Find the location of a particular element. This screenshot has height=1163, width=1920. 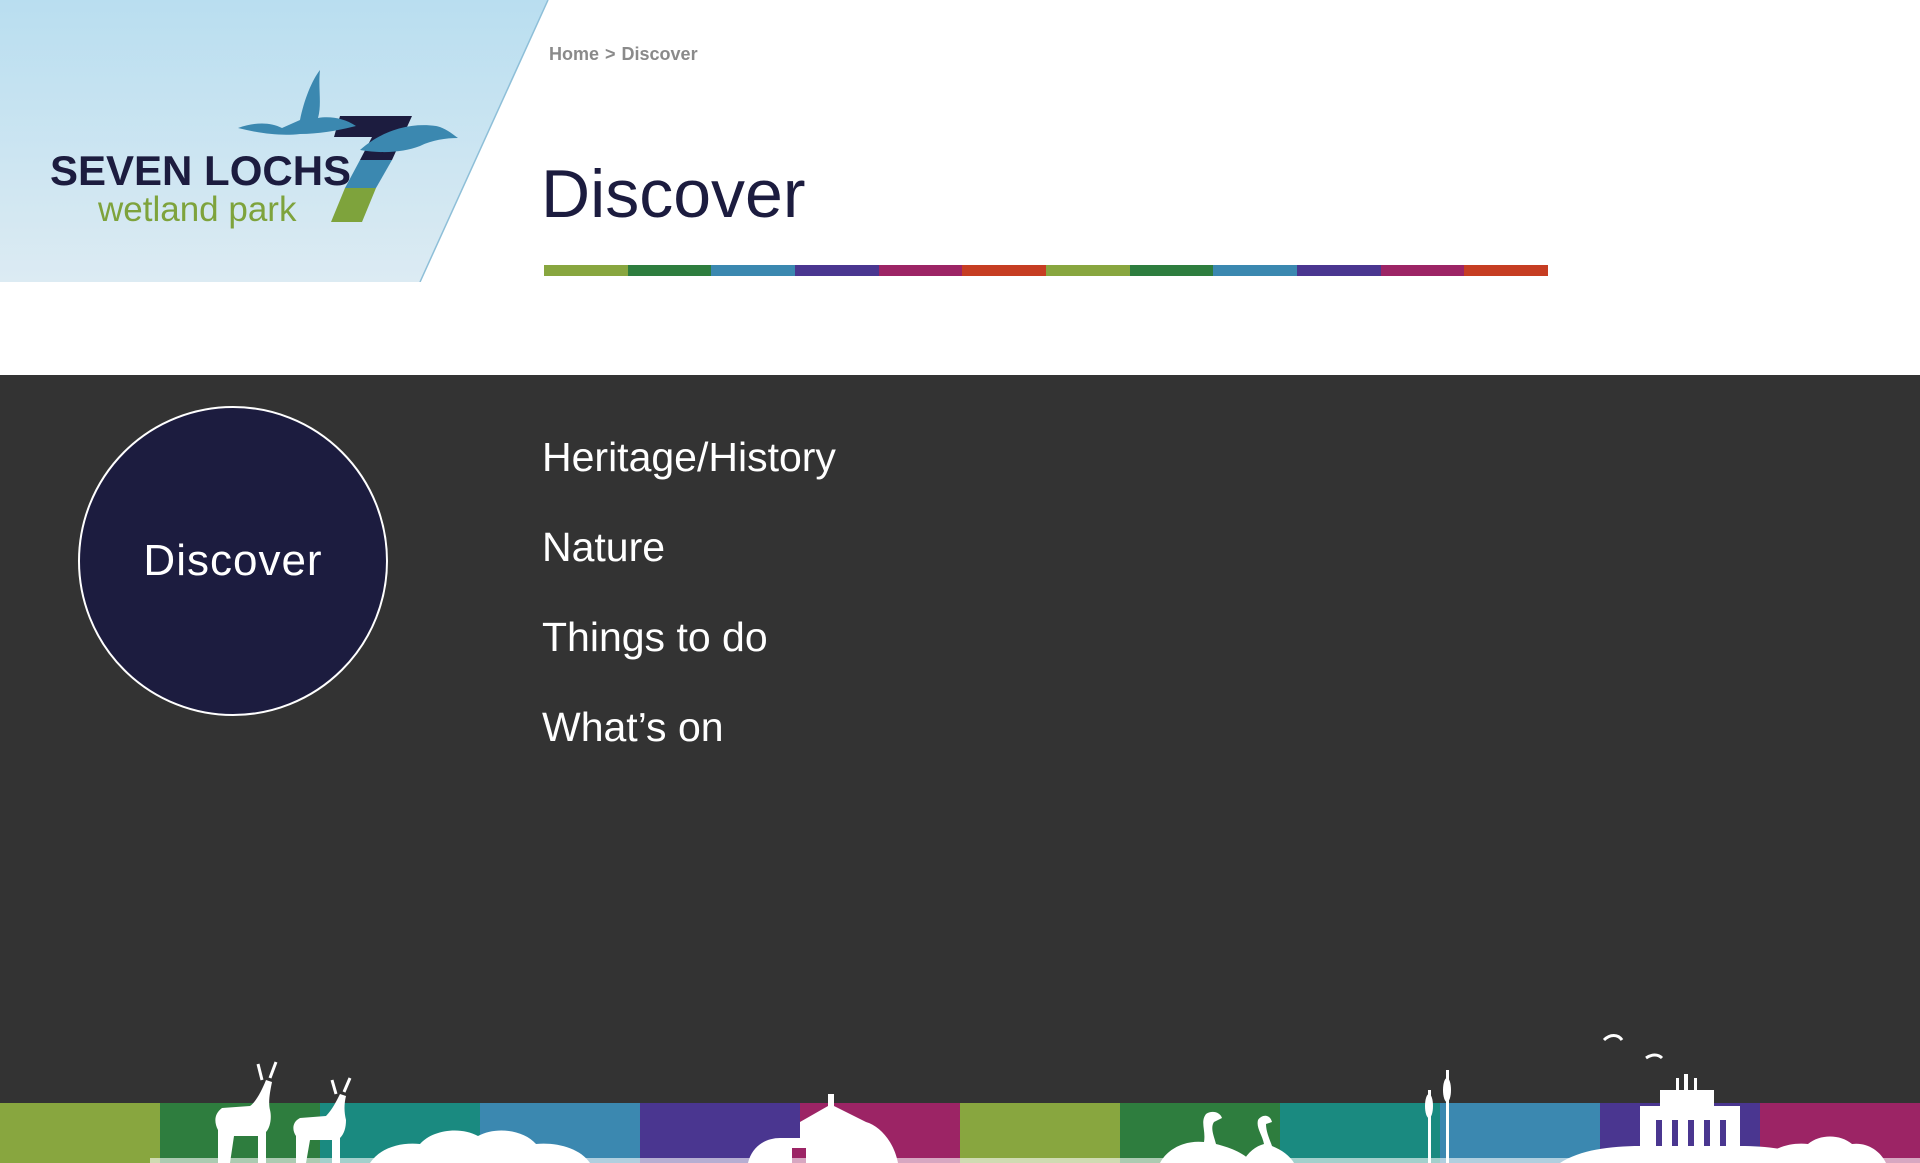

menu-item-heritage-history: Heritage/History is located at coordinates (689, 473).